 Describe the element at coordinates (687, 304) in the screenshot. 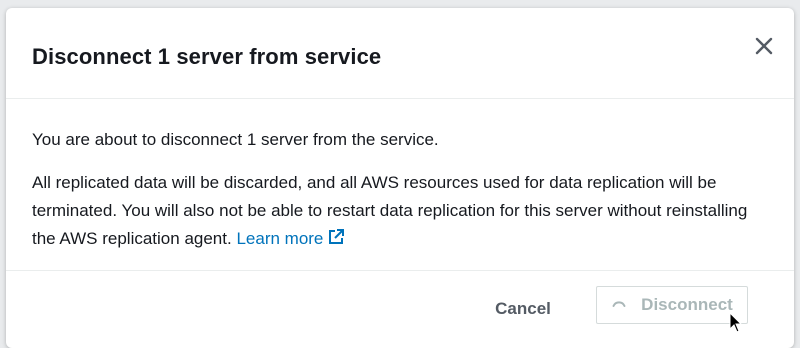

I see `disconnect-label: Disconnect` at that location.